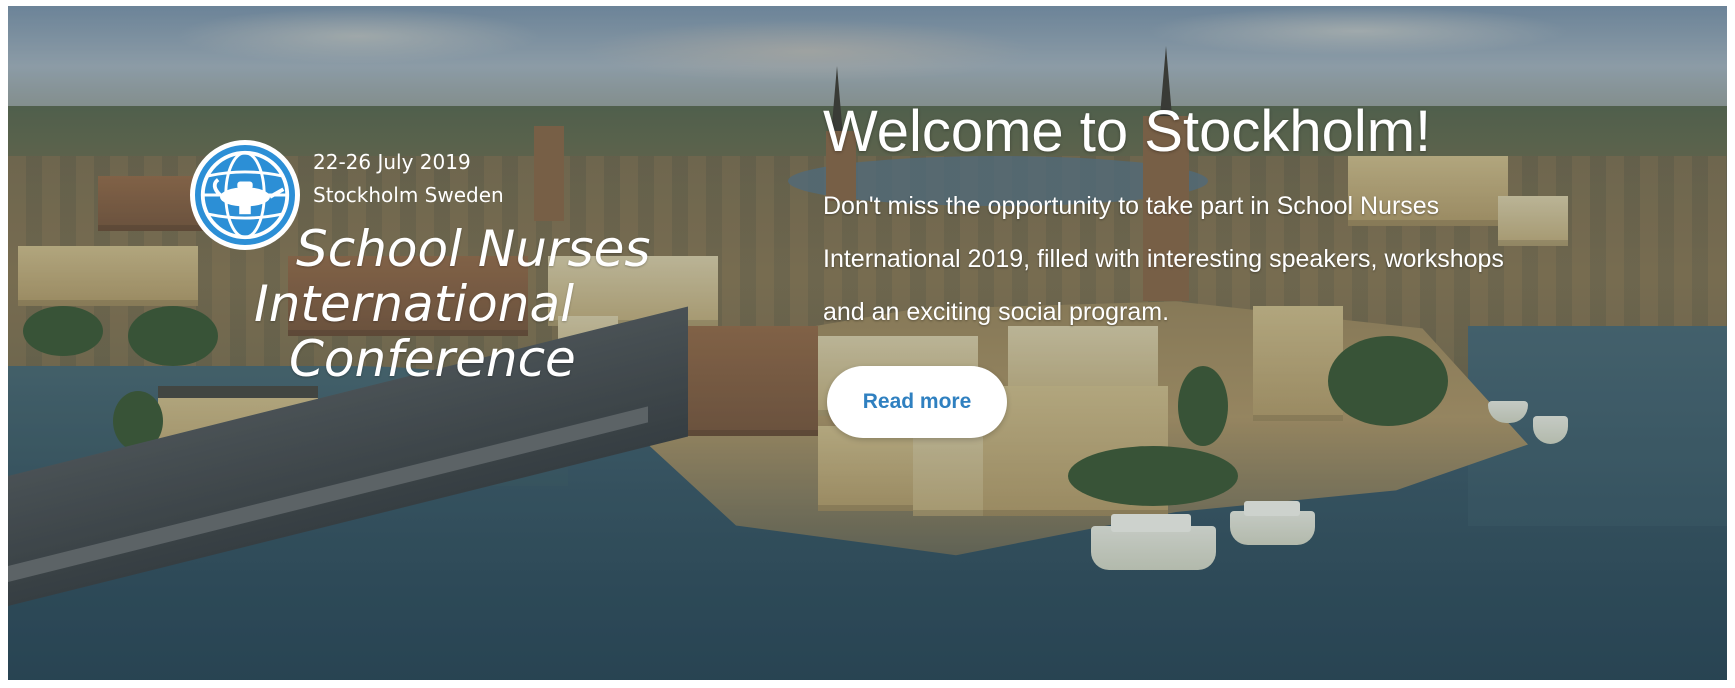 The image size is (1735, 688). What do you see at coordinates (408, 195) in the screenshot?
I see `conference-location: Stockholm Sweden` at bounding box center [408, 195].